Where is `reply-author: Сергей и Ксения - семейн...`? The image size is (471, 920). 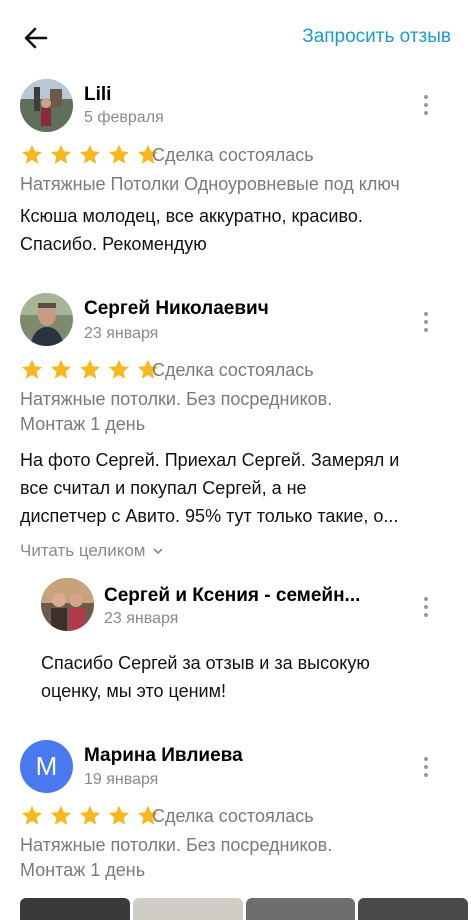 reply-author: Сергей и Ксения - семейн... is located at coordinates (254, 596).